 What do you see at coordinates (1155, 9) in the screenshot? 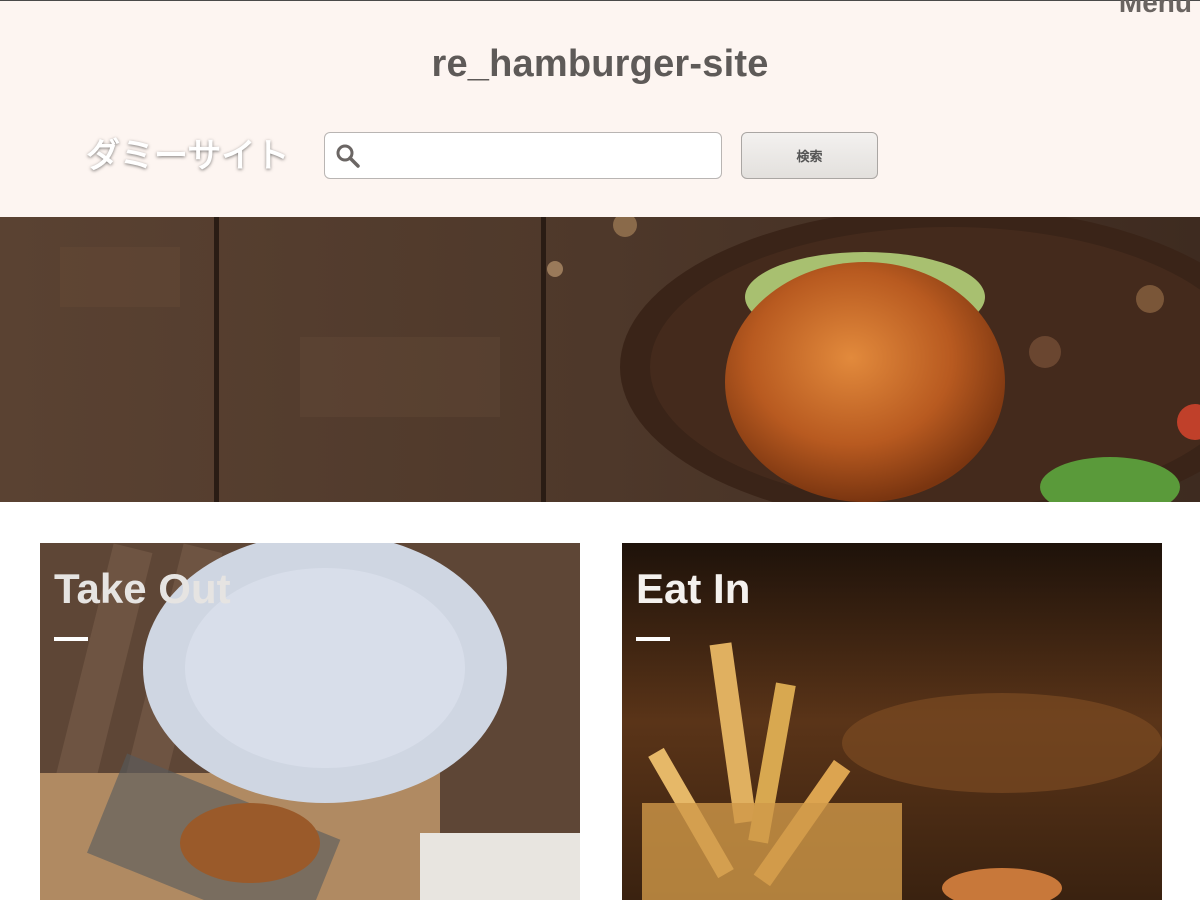
I see `menu-button: Menu` at bounding box center [1155, 9].